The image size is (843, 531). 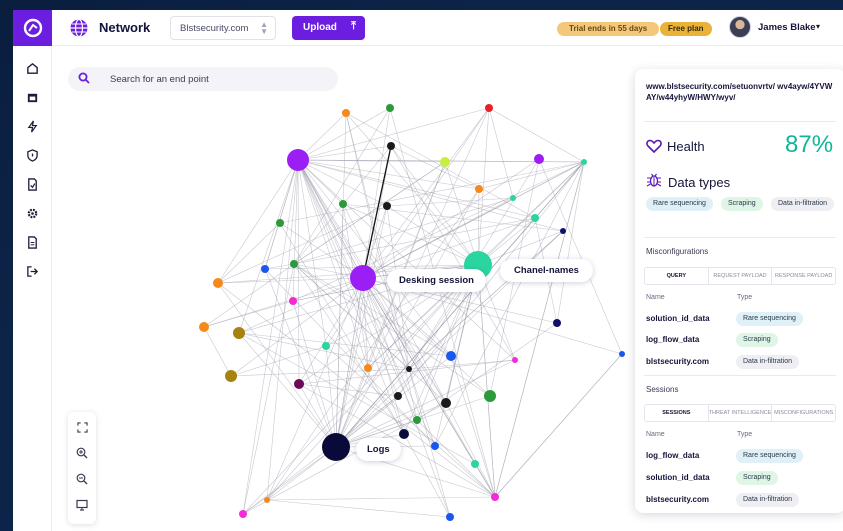 What do you see at coordinates (787, 27) in the screenshot?
I see `user-name: James Blake` at bounding box center [787, 27].